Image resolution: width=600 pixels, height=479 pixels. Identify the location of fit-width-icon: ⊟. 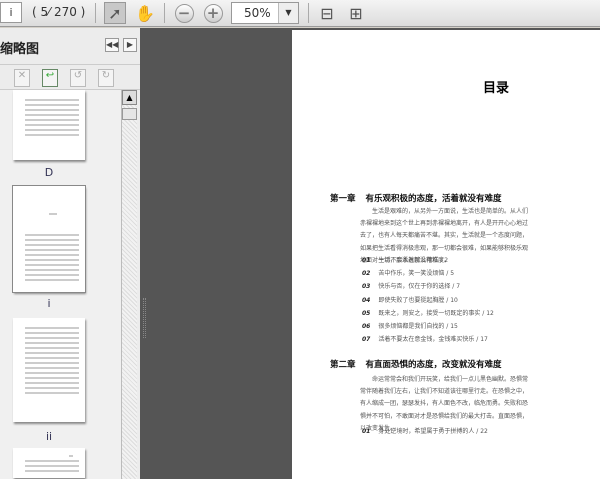
(327, 13).